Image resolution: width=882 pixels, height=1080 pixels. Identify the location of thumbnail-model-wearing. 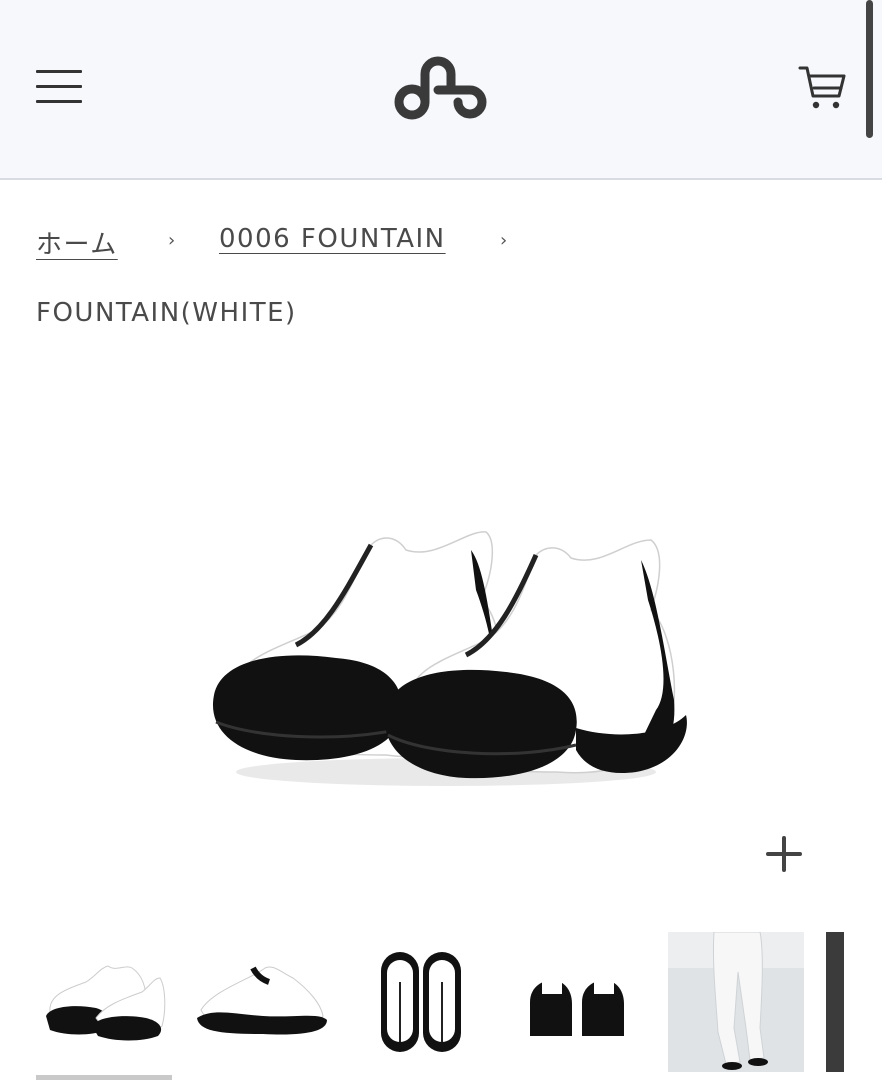
(736, 1002).